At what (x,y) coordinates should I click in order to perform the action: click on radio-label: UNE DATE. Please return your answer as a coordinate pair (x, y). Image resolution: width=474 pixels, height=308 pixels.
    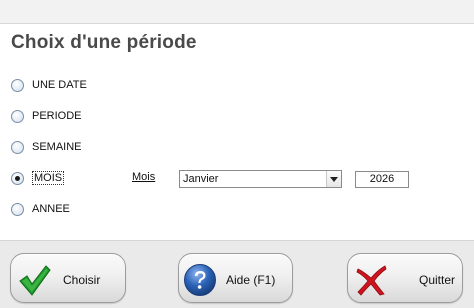
    Looking at the image, I should click on (59, 85).